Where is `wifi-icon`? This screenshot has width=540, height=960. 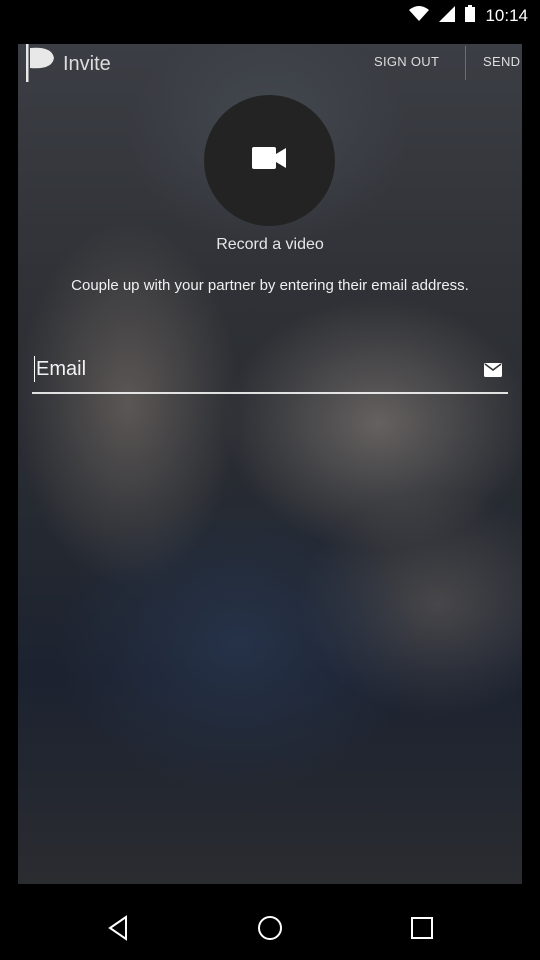
wifi-icon is located at coordinates (419, 16).